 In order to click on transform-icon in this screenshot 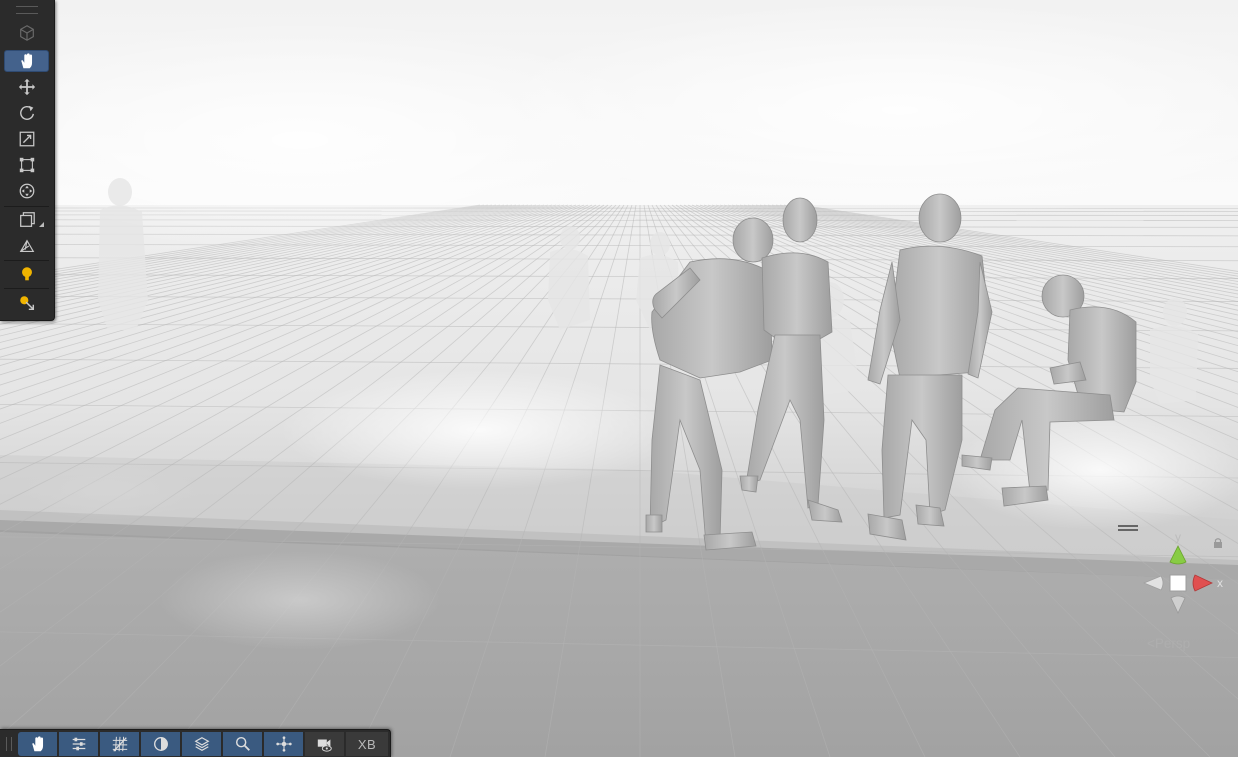, I will do `click(26, 191)`.